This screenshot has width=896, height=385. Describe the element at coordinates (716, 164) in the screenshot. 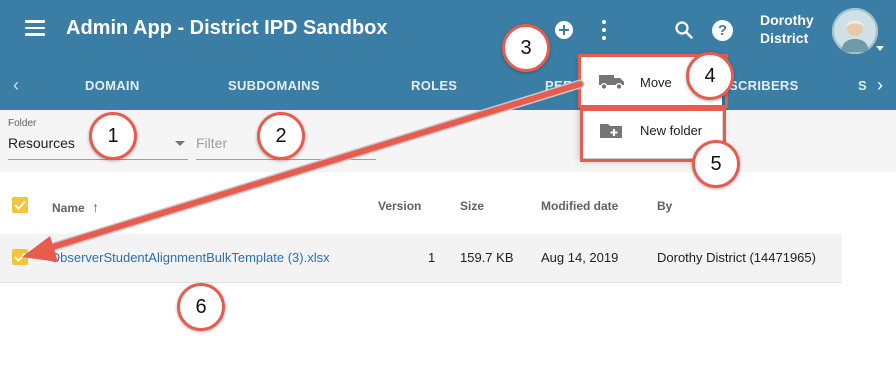

I see `callout-badge-5: 5` at that location.